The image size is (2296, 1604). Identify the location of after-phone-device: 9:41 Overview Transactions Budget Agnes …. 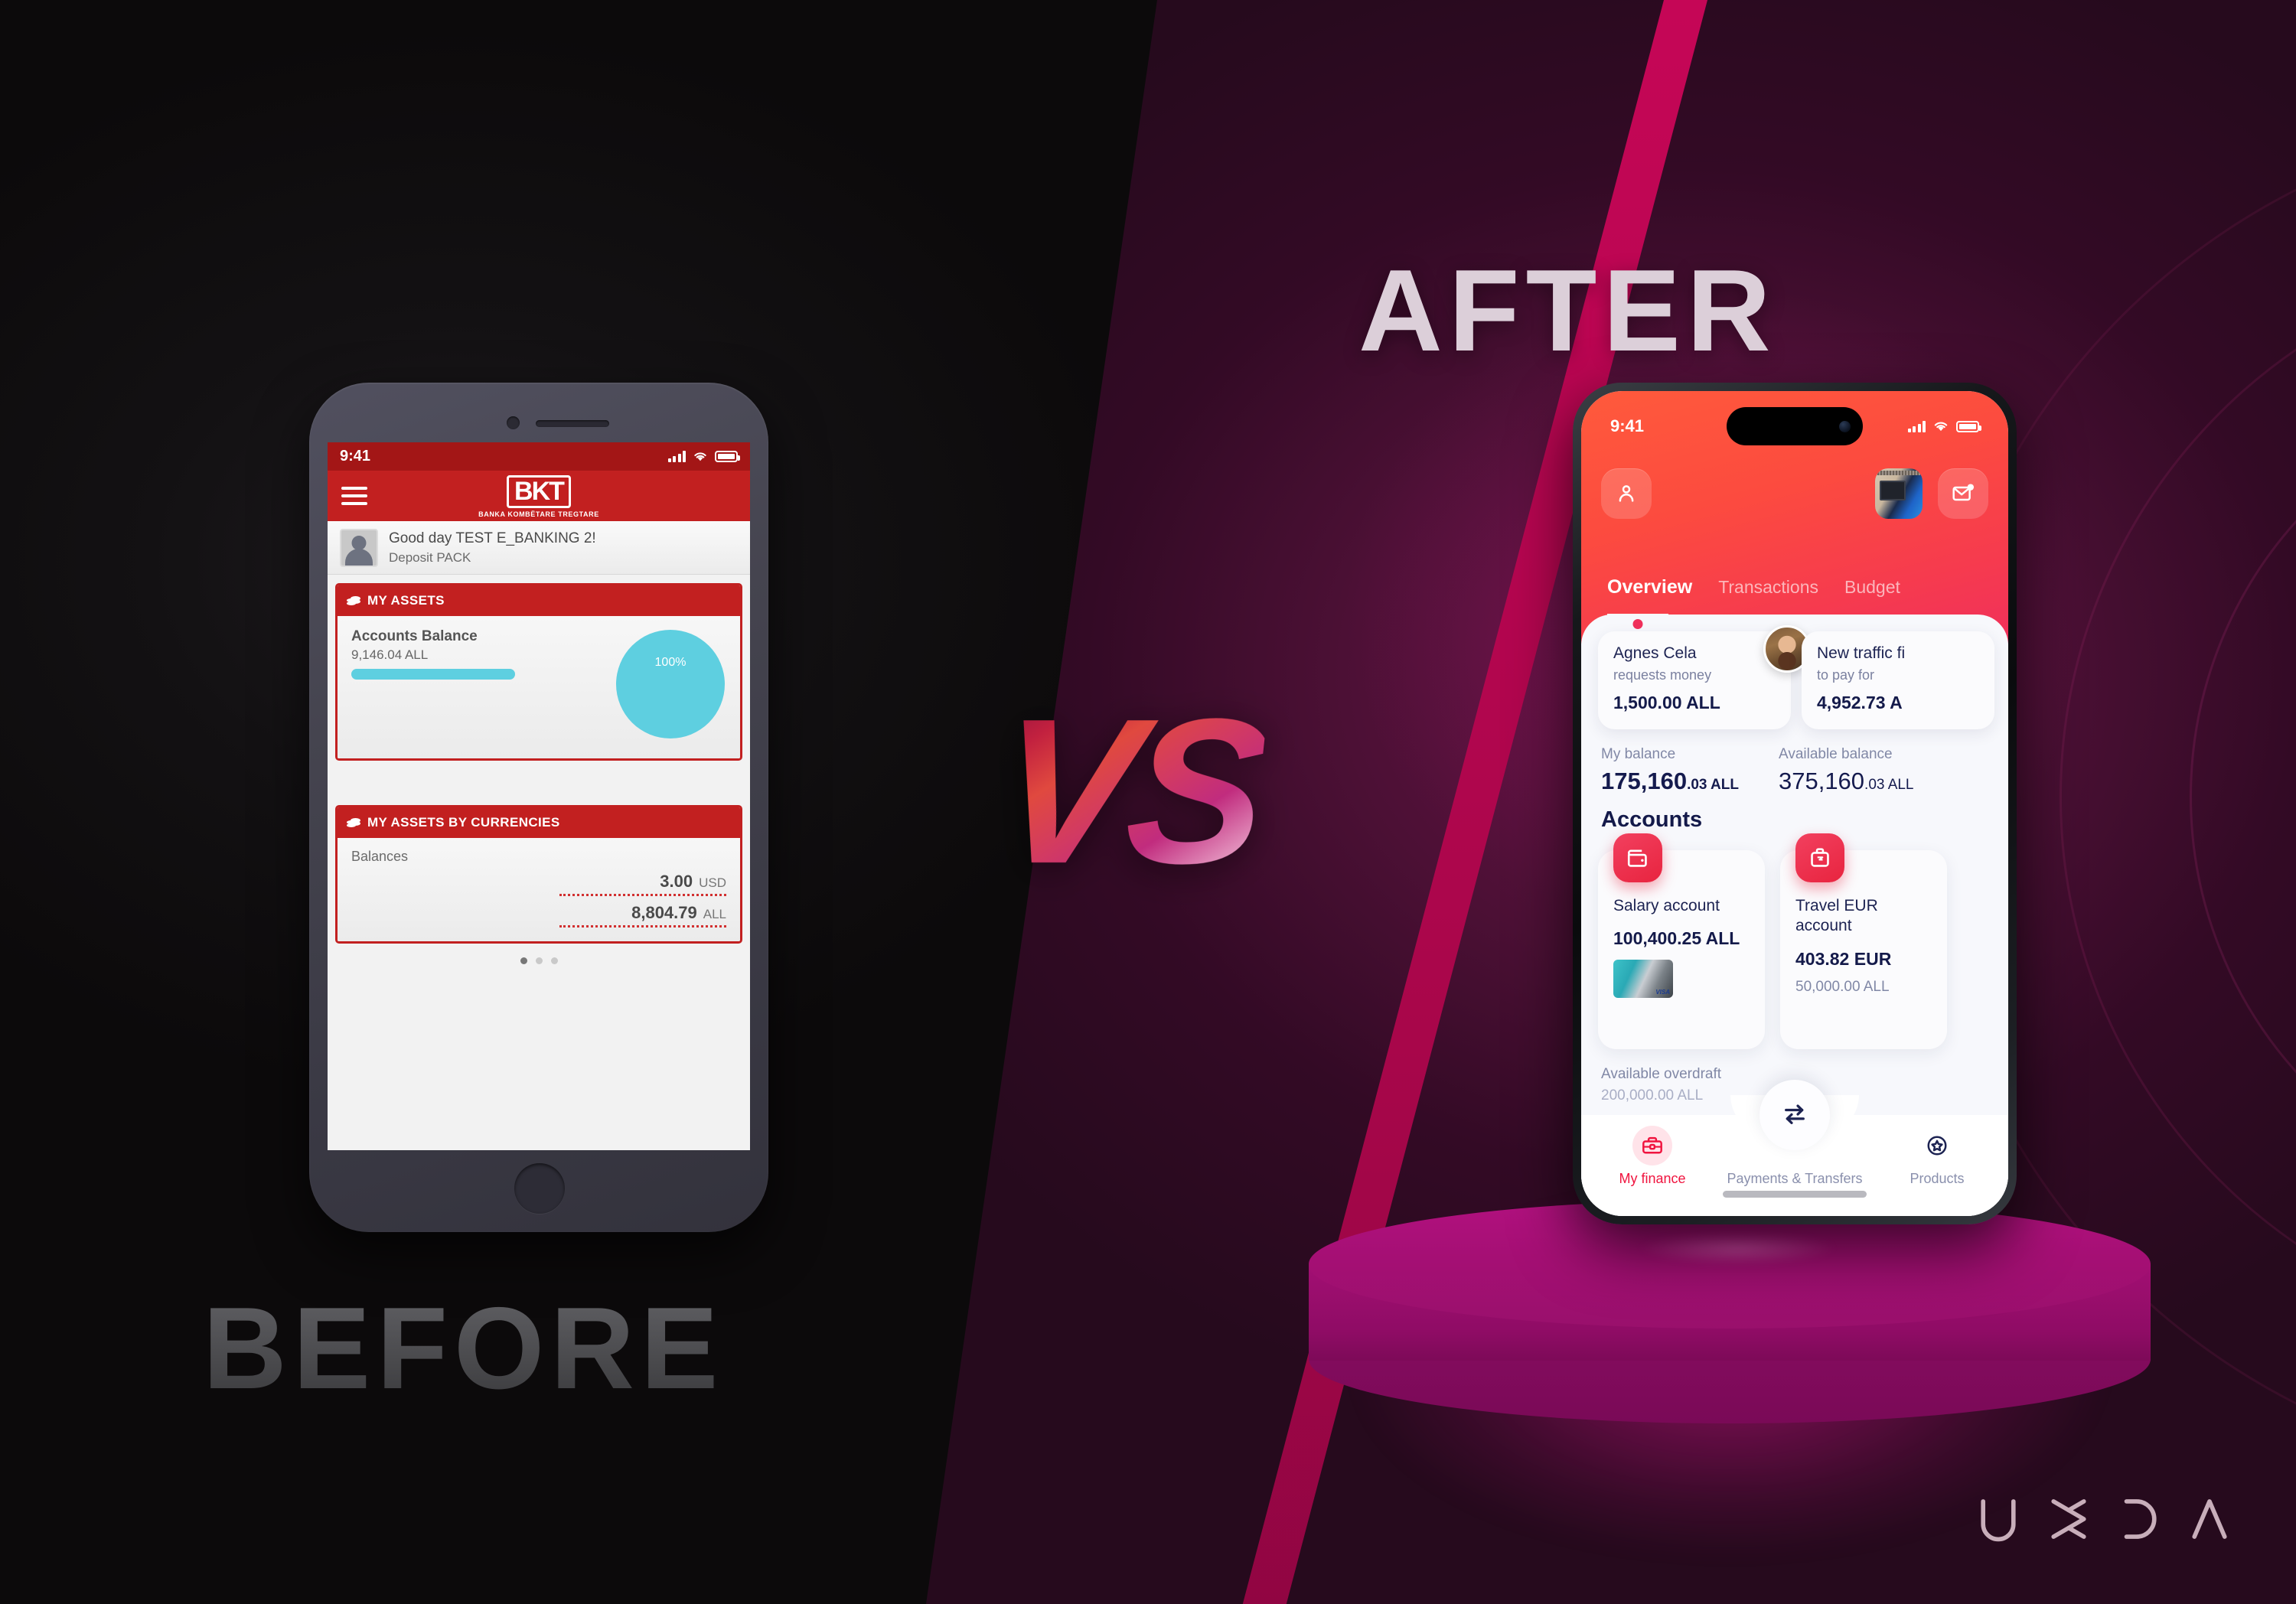
(1795, 804).